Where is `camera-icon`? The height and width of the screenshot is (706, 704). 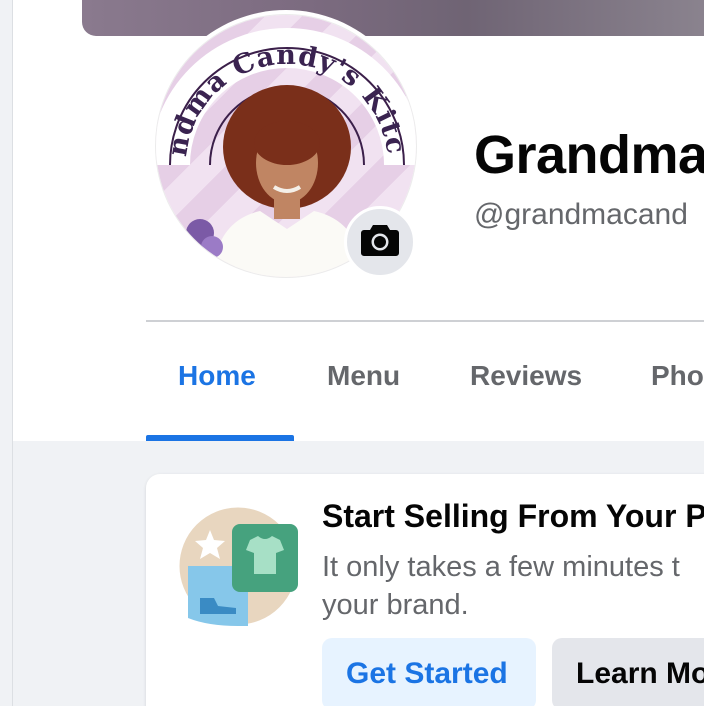
camera-icon is located at coordinates (380, 242).